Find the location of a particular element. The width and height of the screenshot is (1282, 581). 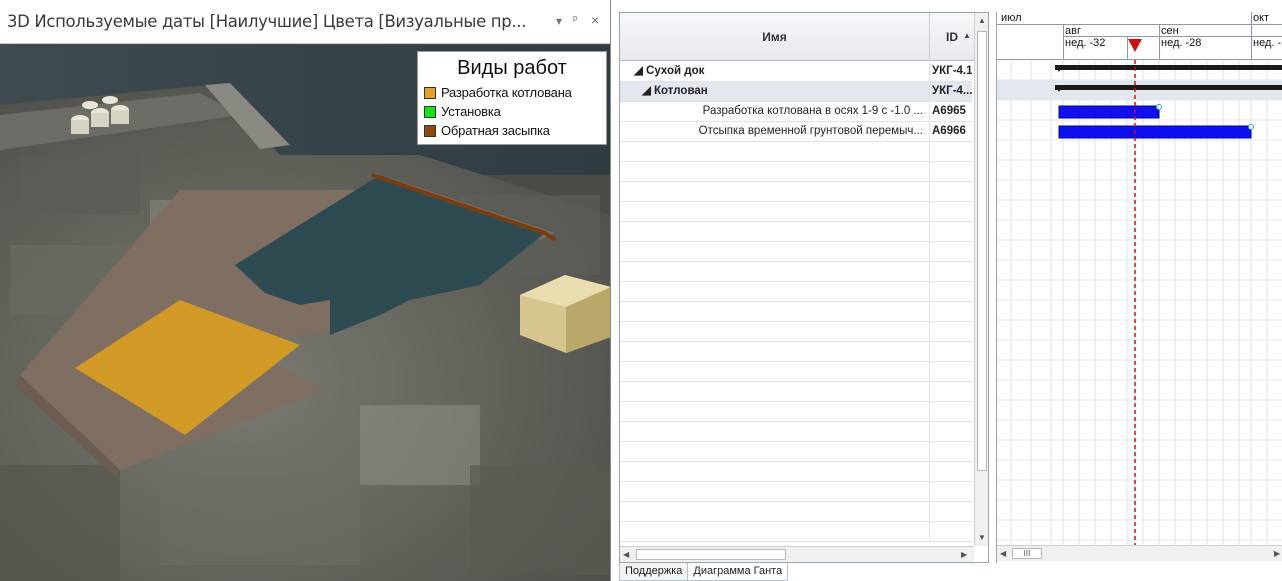

column-header-name: Имя is located at coordinates (775, 37).